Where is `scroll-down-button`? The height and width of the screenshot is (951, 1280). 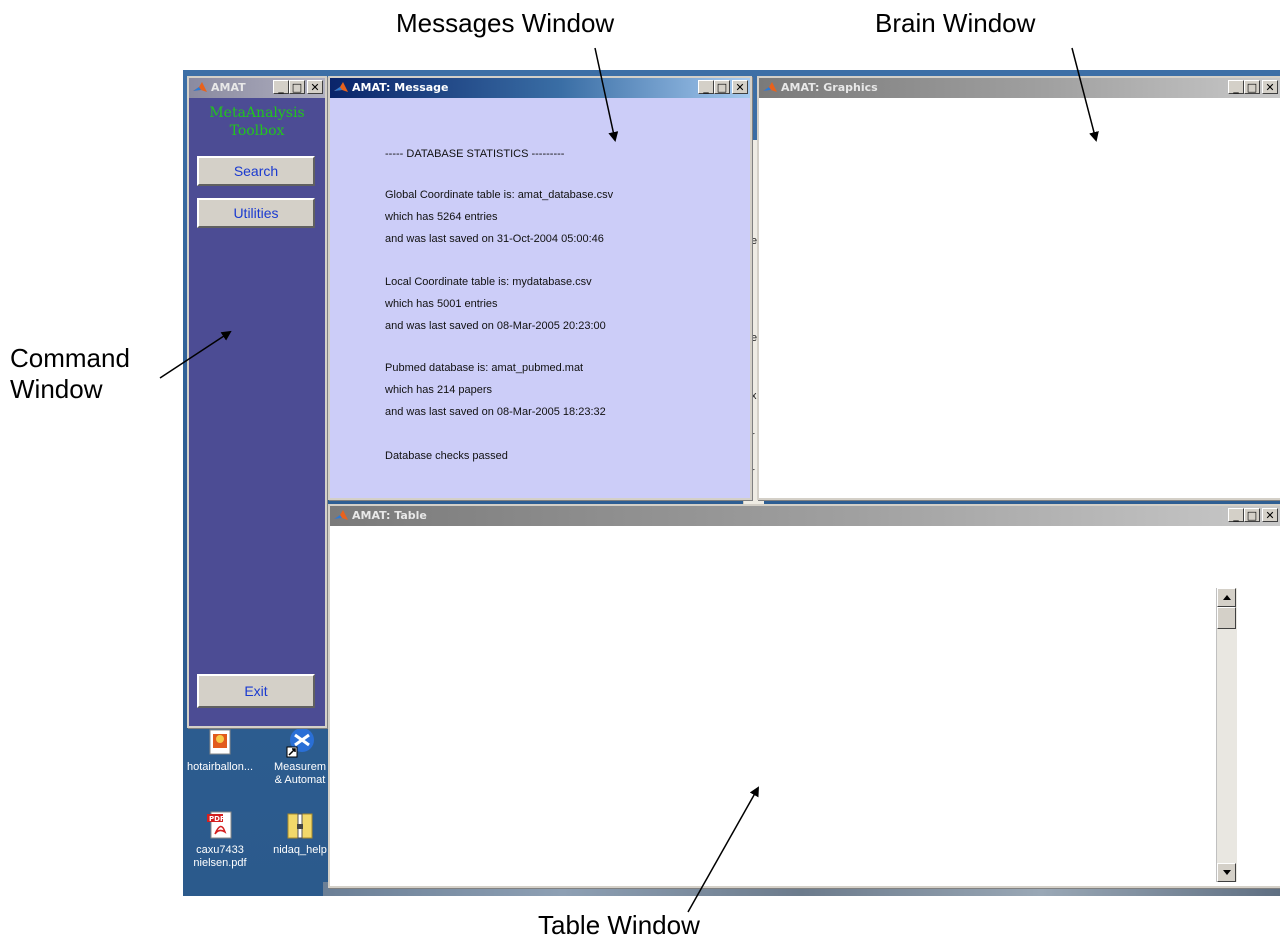 scroll-down-button is located at coordinates (1226, 872).